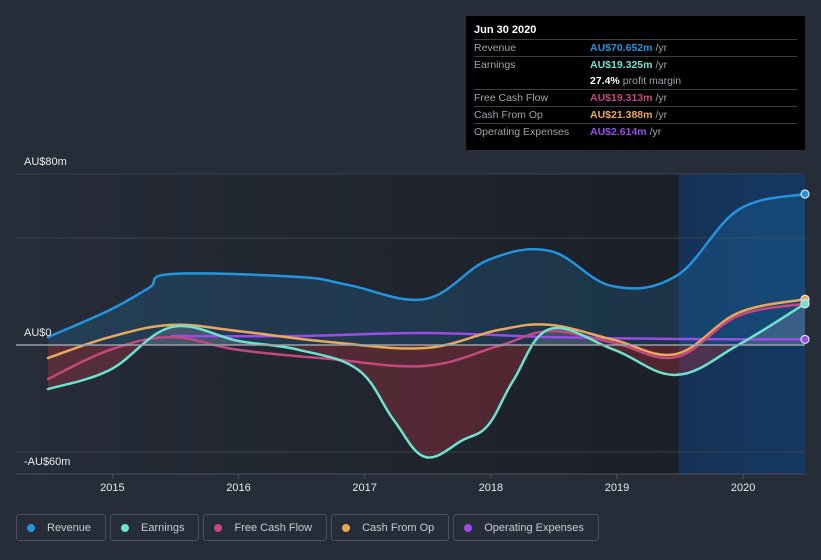 This screenshot has width=821, height=560. What do you see at coordinates (45, 162) in the screenshot?
I see `y-tick-label-top: AU$80m` at bounding box center [45, 162].